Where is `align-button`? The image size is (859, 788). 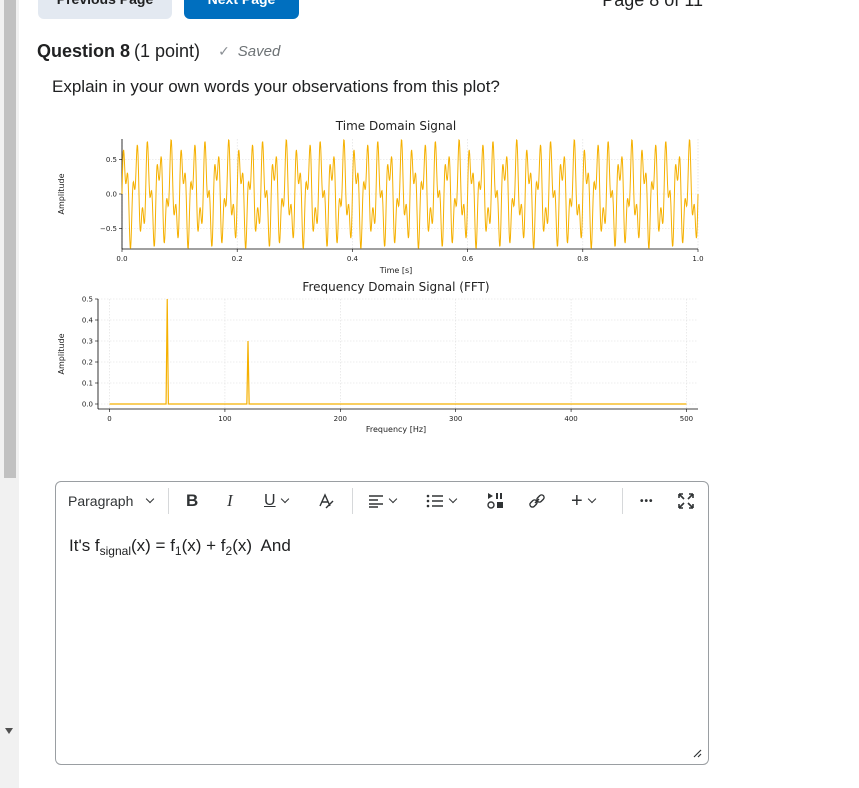 align-button is located at coordinates (383, 501).